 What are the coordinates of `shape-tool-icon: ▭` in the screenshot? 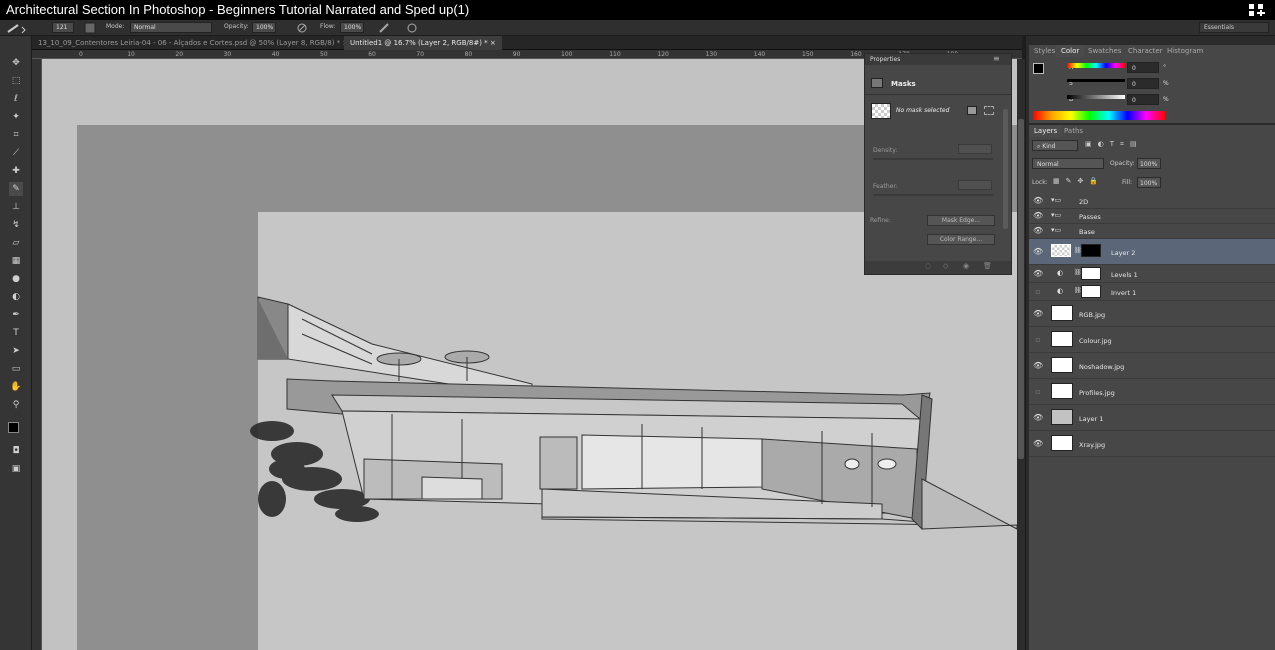 It's located at (16, 369).